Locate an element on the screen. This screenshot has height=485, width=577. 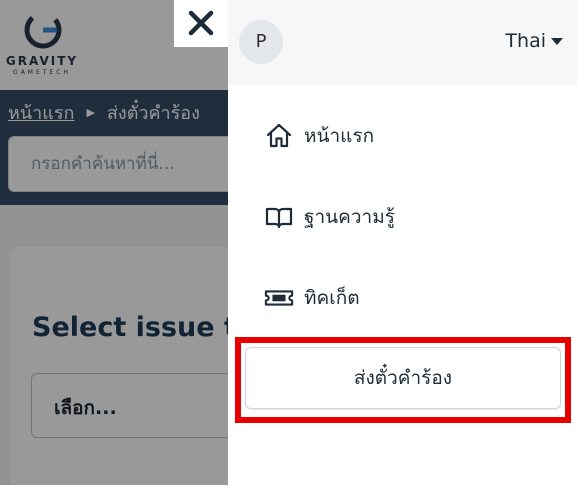
nav-item-tickets: ทิคเก็ต is located at coordinates (312, 298).